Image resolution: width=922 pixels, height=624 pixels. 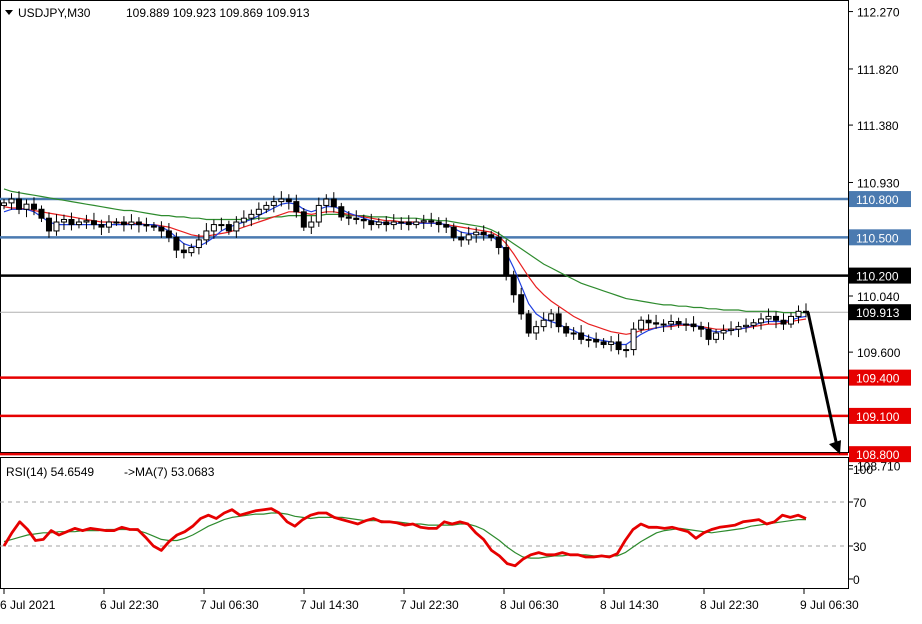 I want to click on rsi-tick-label: 100, so click(x=863, y=470).